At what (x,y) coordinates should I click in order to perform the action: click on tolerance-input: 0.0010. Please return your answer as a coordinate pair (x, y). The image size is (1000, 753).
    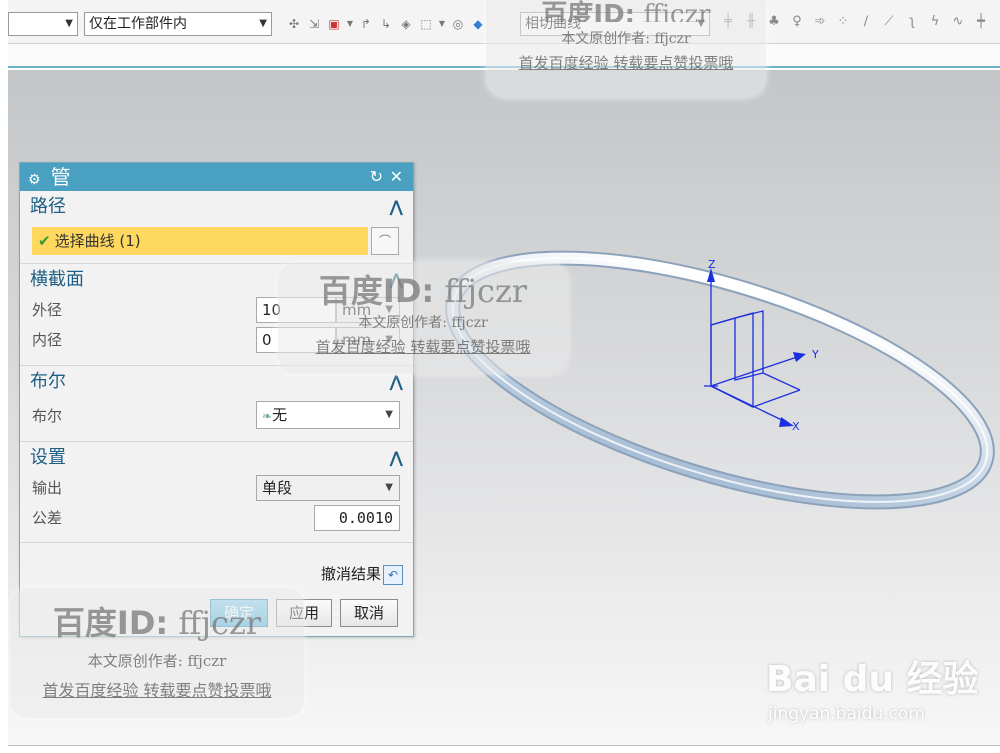
    Looking at the image, I should click on (357, 518).